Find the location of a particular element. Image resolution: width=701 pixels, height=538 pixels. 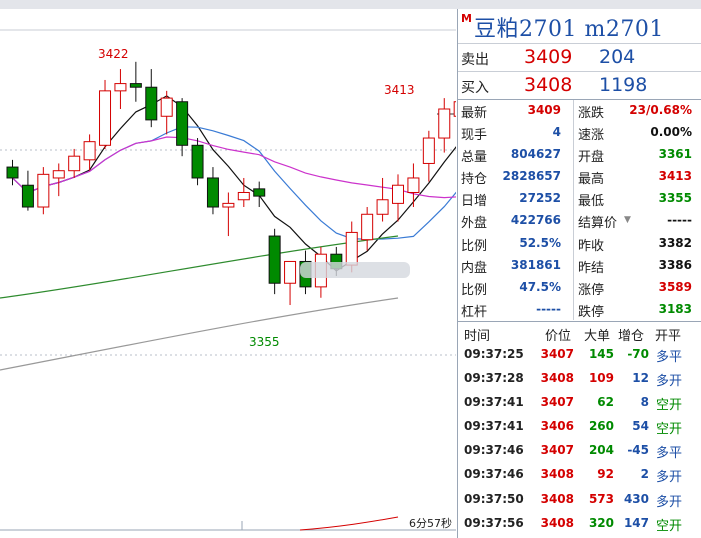

stats-cell: 昨结 is located at coordinates (591, 268).